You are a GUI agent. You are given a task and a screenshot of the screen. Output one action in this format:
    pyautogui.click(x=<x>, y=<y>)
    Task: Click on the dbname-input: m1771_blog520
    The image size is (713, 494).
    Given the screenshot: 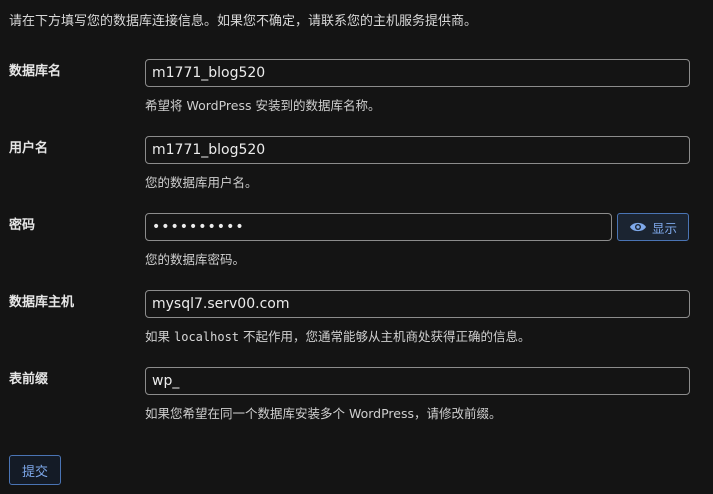 What is the action you would take?
    pyautogui.click(x=417, y=73)
    